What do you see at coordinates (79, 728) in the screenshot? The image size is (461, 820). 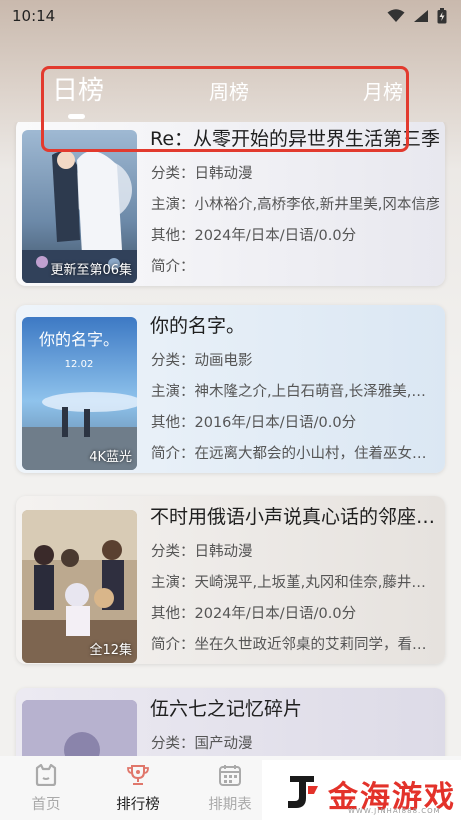 I see `poster-image` at bounding box center [79, 728].